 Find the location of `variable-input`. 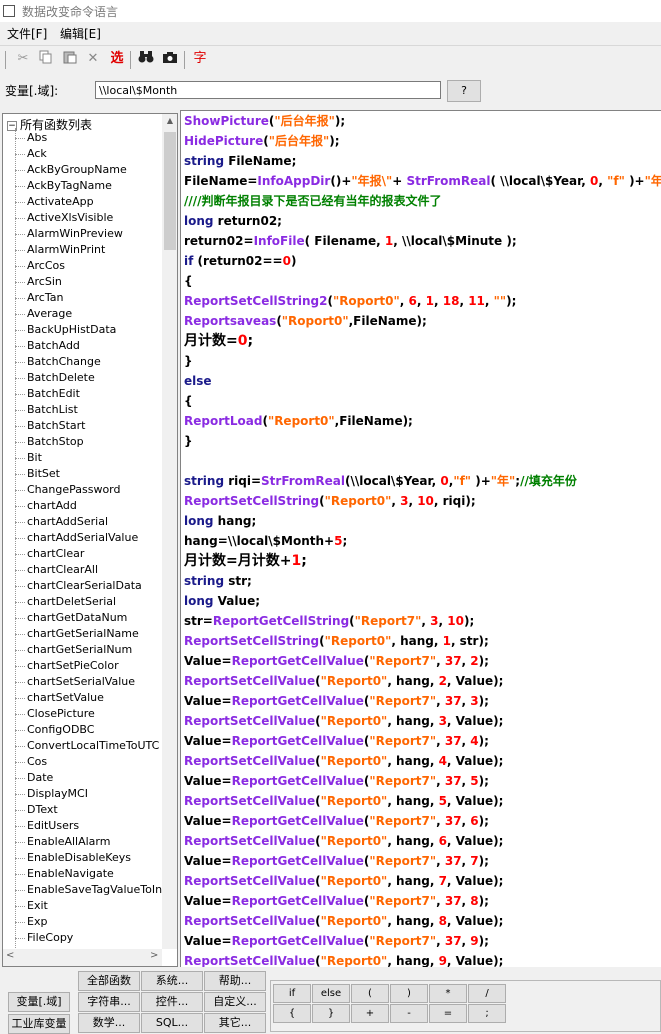

variable-input is located at coordinates (268, 90).